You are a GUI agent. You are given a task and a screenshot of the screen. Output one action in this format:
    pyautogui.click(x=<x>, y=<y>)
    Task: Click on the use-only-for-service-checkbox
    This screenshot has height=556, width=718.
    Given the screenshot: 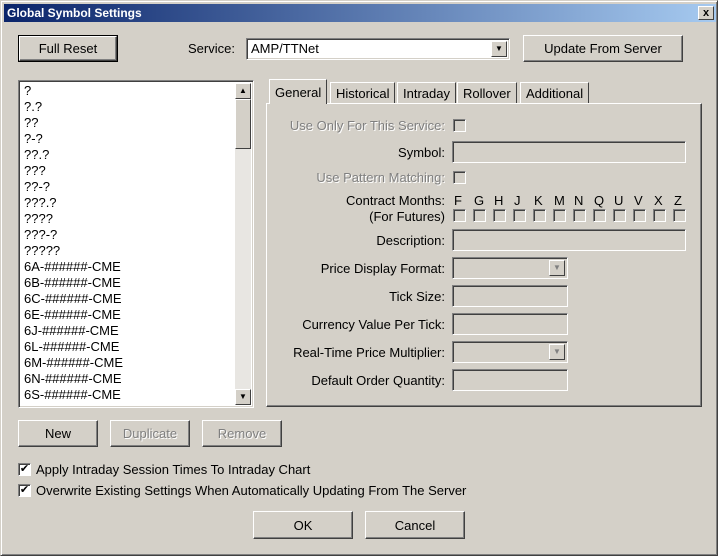 What is the action you would take?
    pyautogui.click(x=459, y=125)
    